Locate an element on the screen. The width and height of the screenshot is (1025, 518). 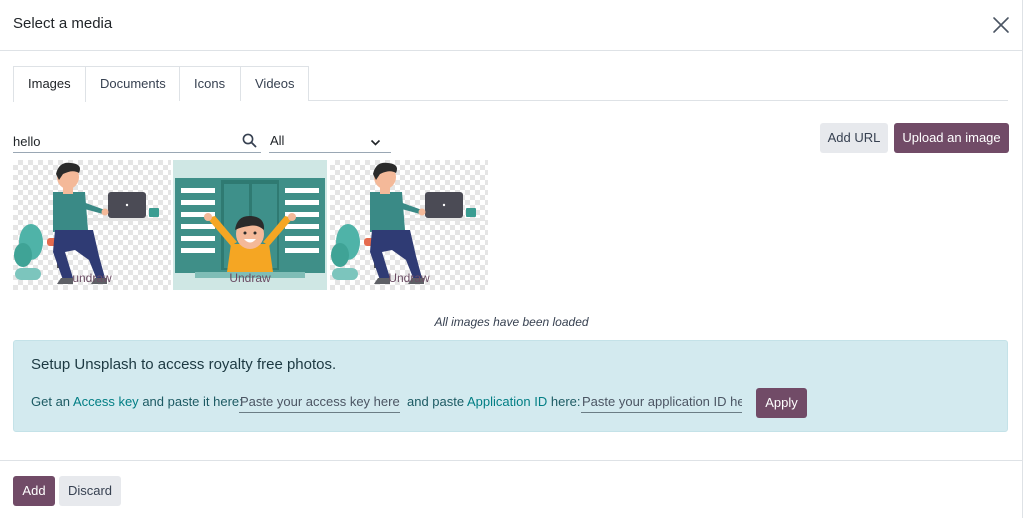
dialog-header: Select a media is located at coordinates (511, 25).